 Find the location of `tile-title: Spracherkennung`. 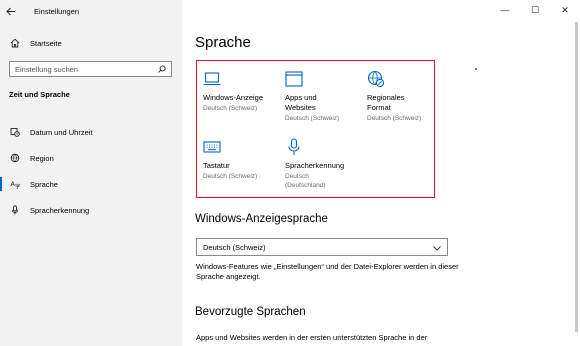

tile-title: Spracherkennung is located at coordinates (315, 165).